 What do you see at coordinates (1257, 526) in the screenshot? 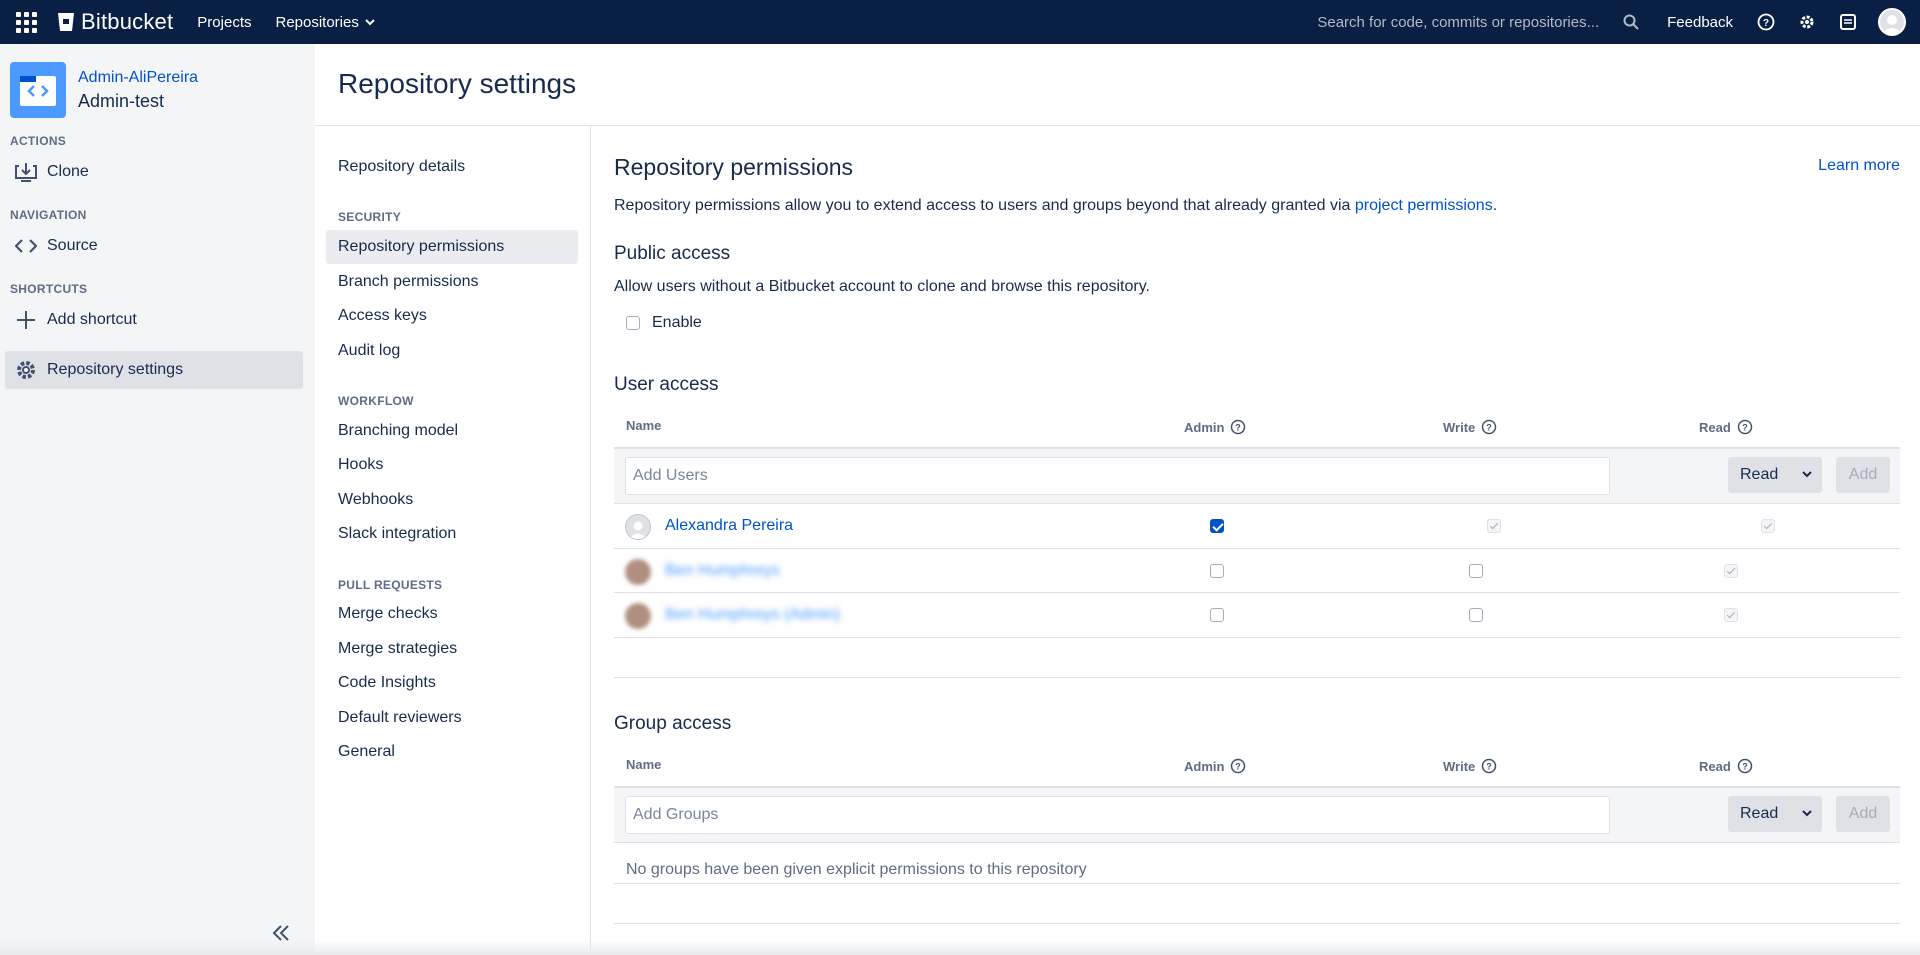
I see `table-row: Alexandra Pereira` at bounding box center [1257, 526].